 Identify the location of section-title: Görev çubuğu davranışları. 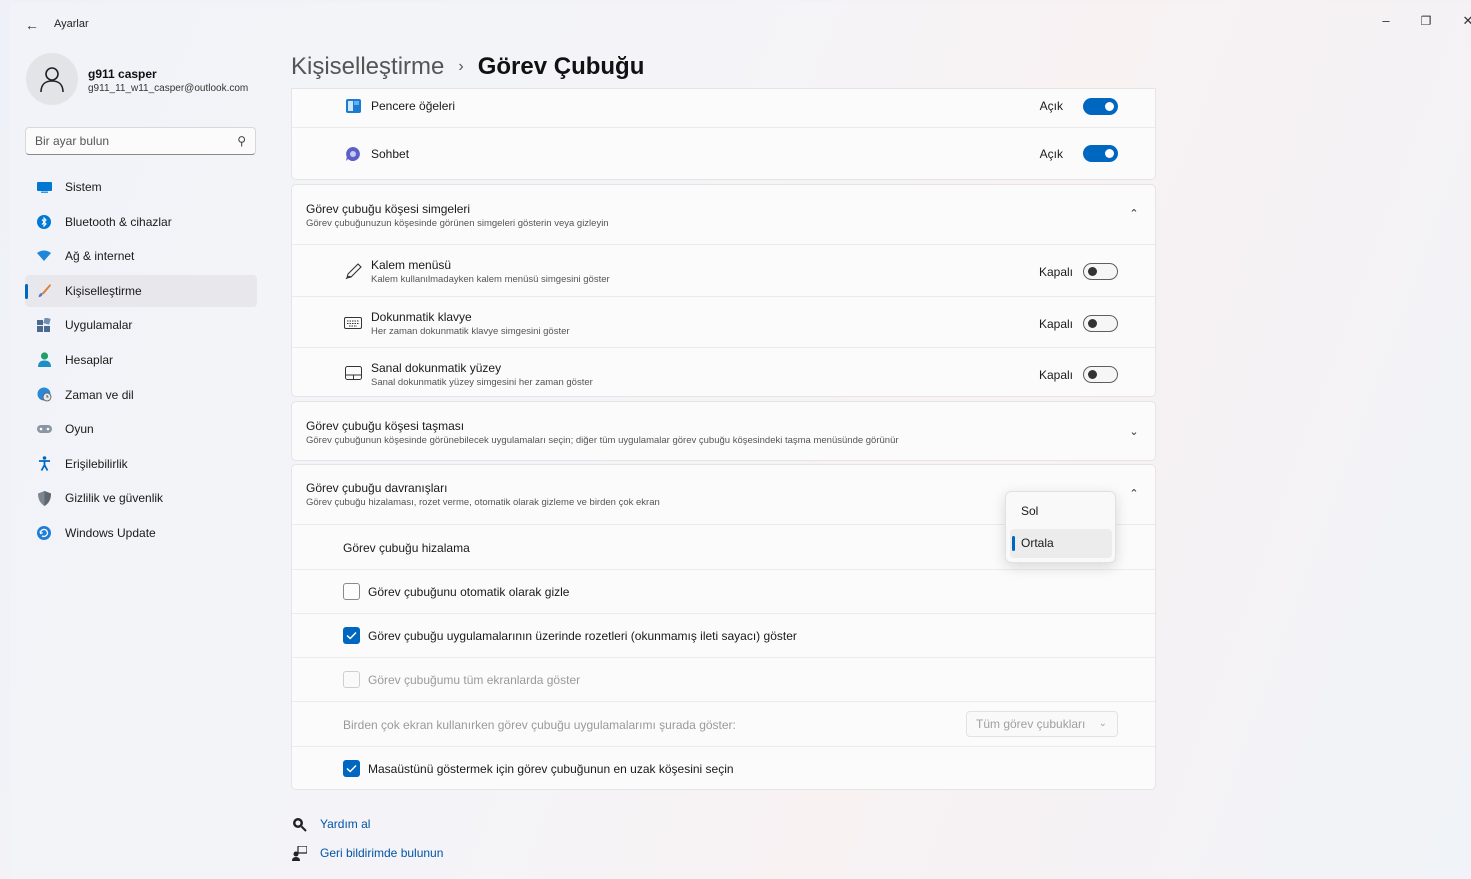
(377, 488).